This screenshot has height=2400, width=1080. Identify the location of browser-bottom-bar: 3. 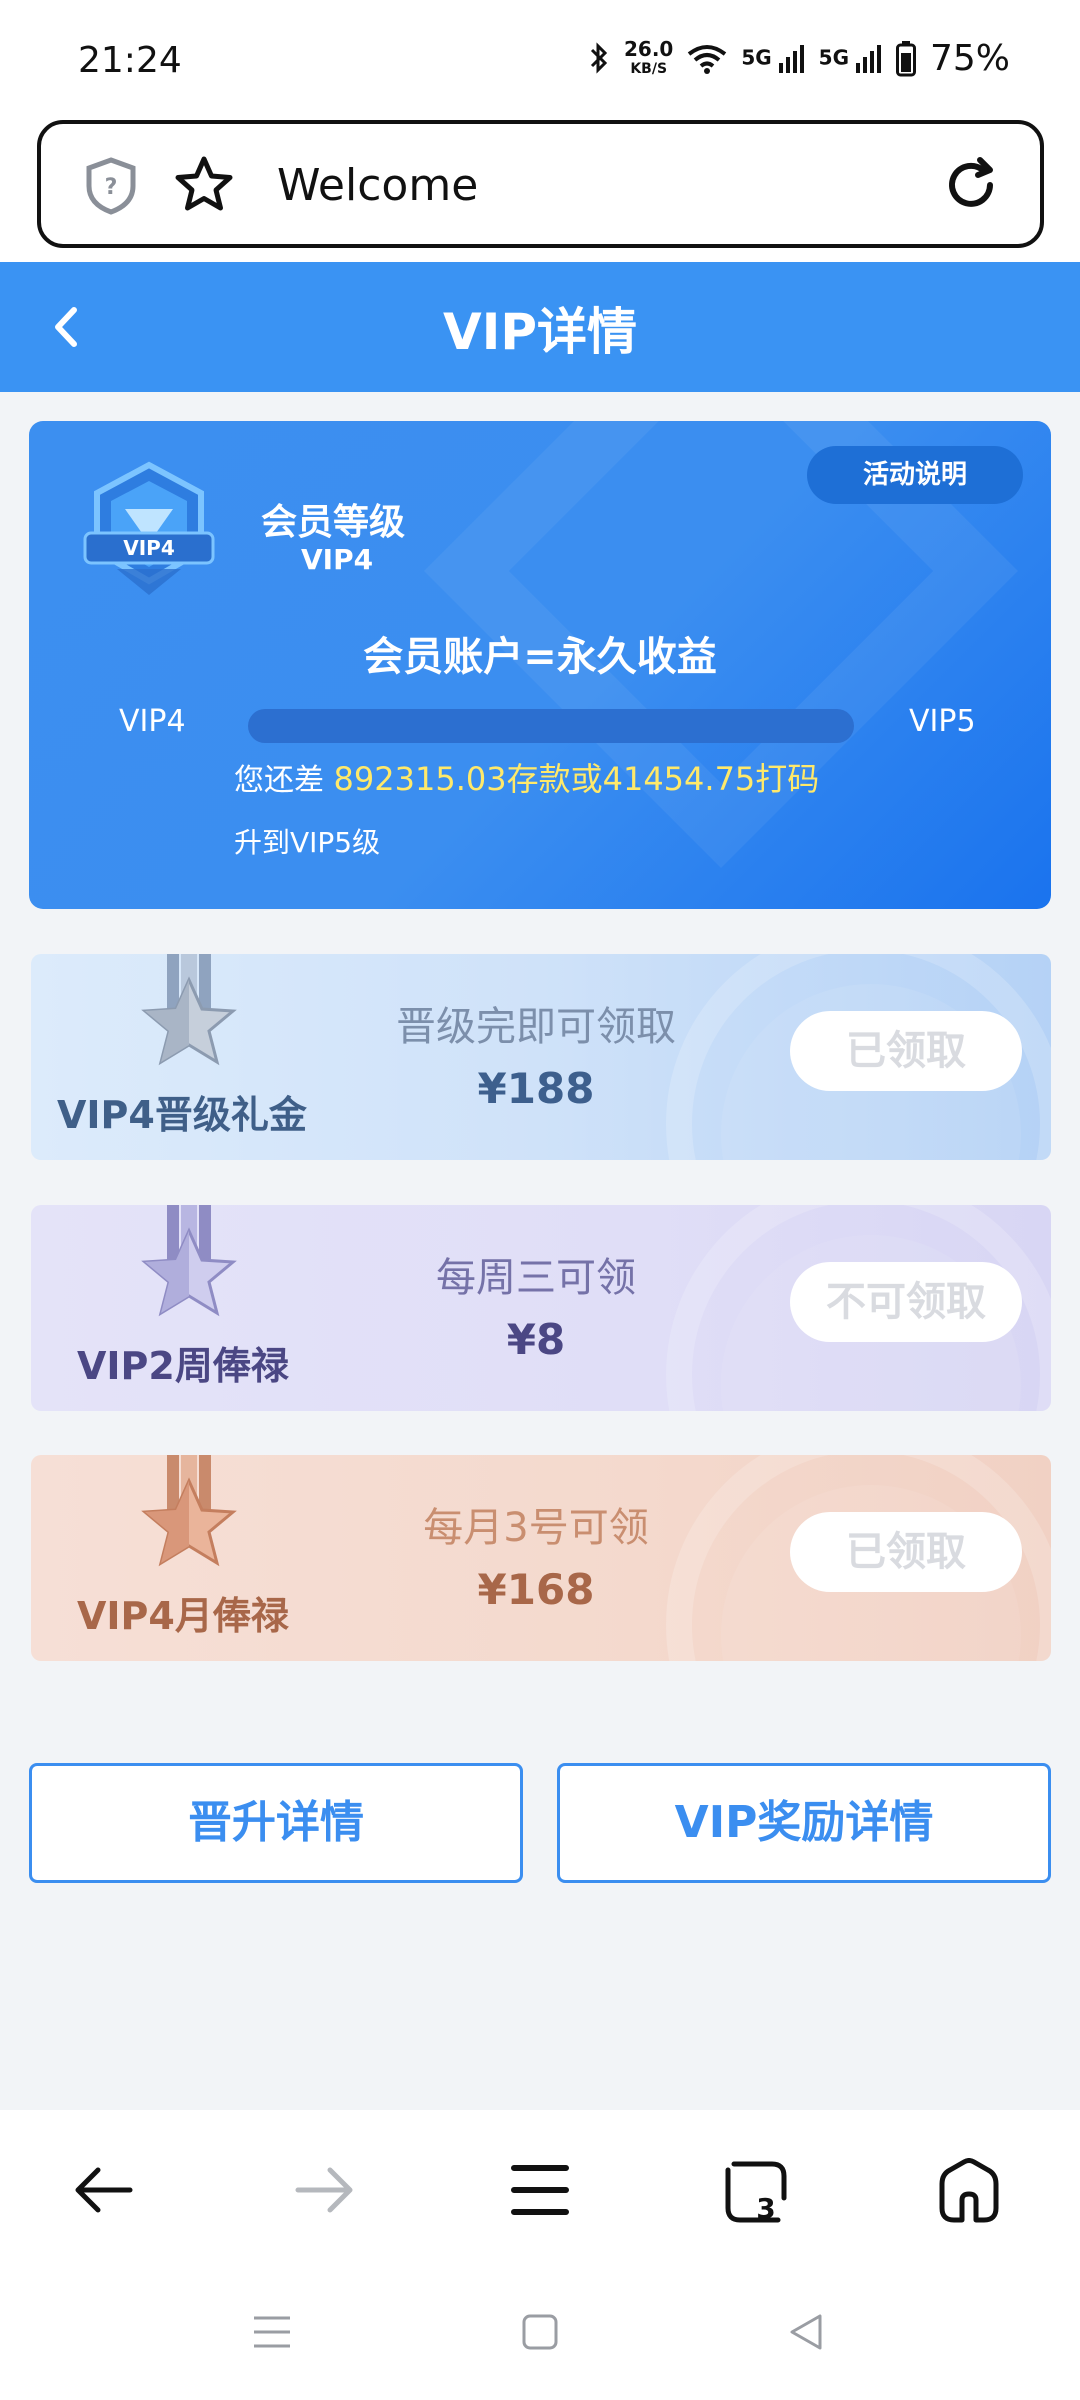
(540, 2194).